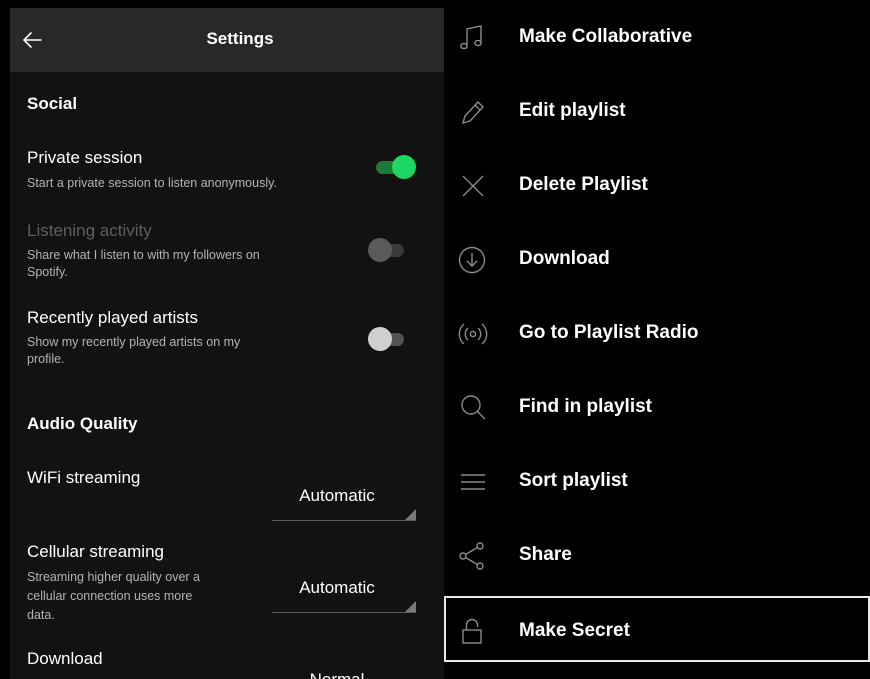  What do you see at coordinates (82, 423) in the screenshot?
I see `section-heading-audio-quality: Audio Quality` at bounding box center [82, 423].